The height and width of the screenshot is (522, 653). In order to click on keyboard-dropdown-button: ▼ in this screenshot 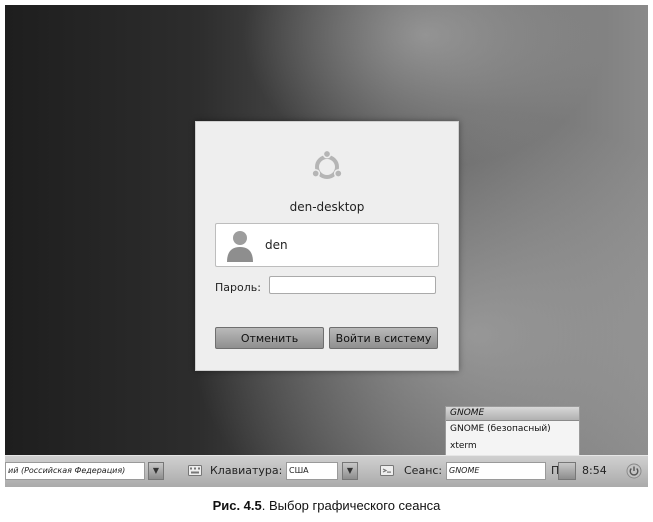, I will do `click(350, 471)`.